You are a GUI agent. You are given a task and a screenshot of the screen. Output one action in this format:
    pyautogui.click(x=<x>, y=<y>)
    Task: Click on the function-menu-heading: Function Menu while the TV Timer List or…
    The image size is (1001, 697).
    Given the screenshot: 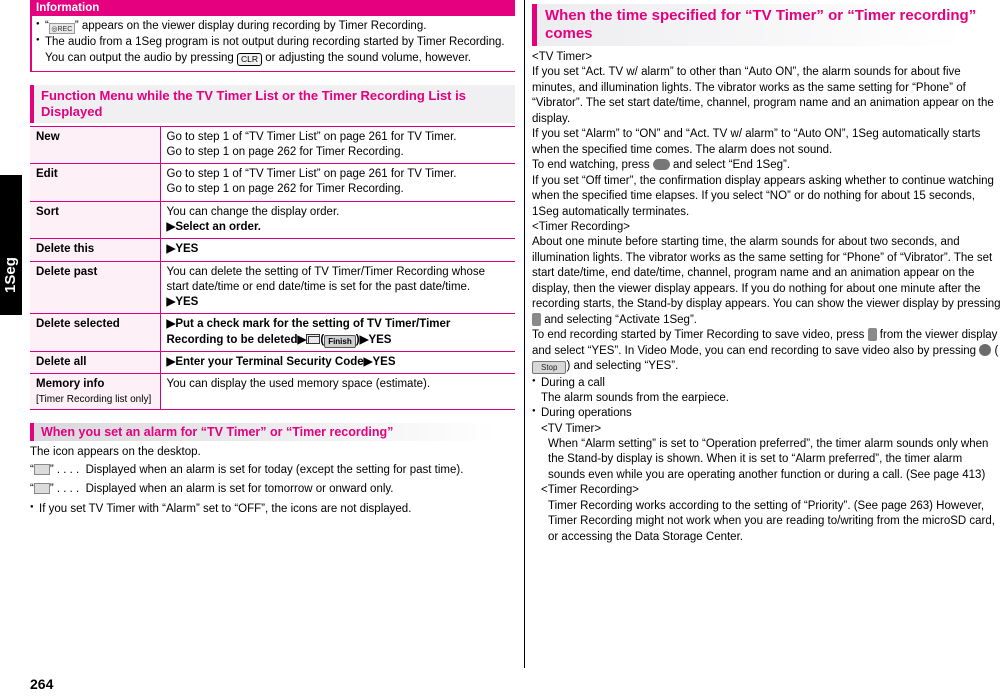 What is the action you would take?
    pyautogui.click(x=272, y=103)
    